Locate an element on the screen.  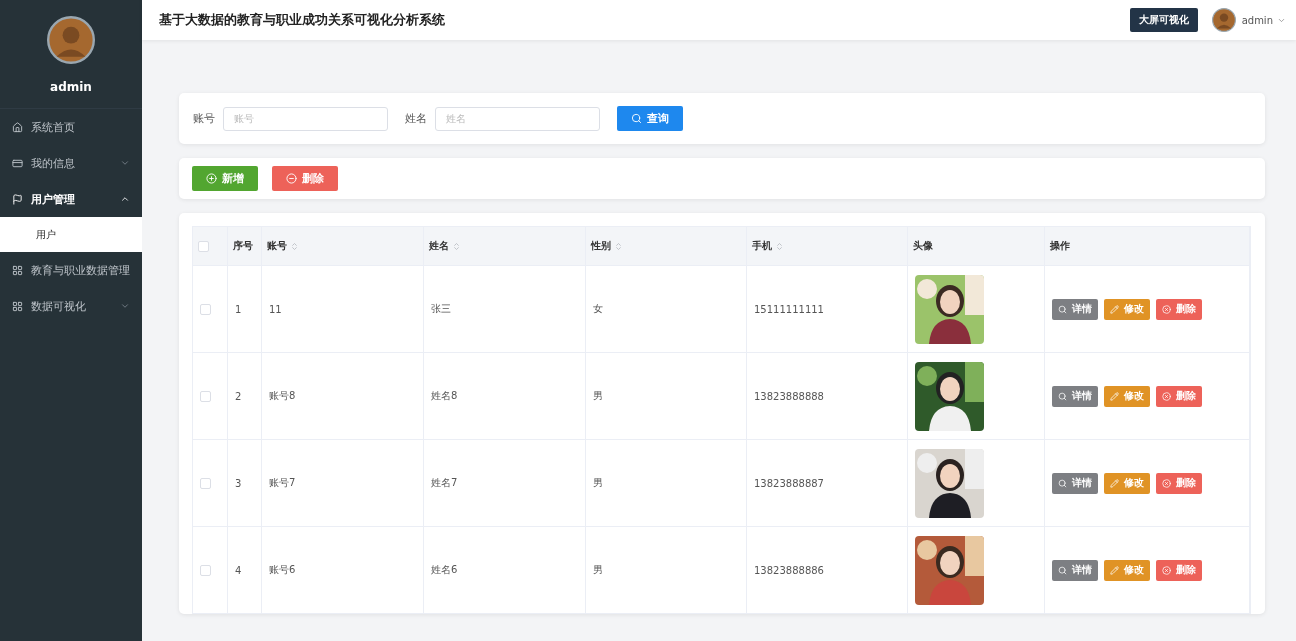
home-icon is located at coordinates (17, 127).